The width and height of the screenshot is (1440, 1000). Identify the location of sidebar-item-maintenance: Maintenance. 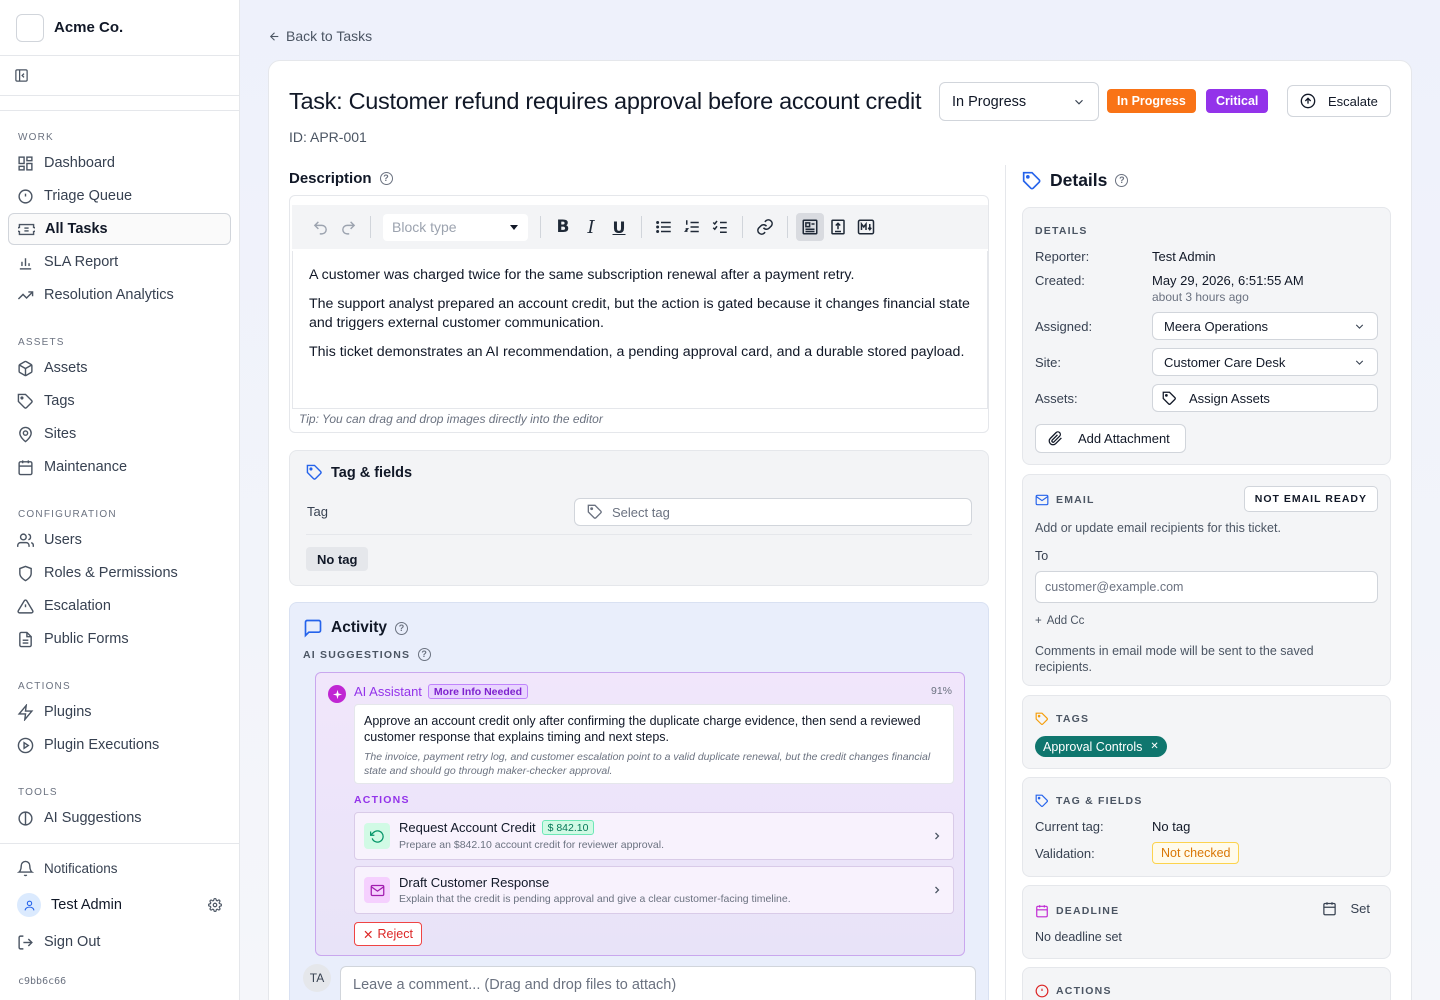
(119, 467).